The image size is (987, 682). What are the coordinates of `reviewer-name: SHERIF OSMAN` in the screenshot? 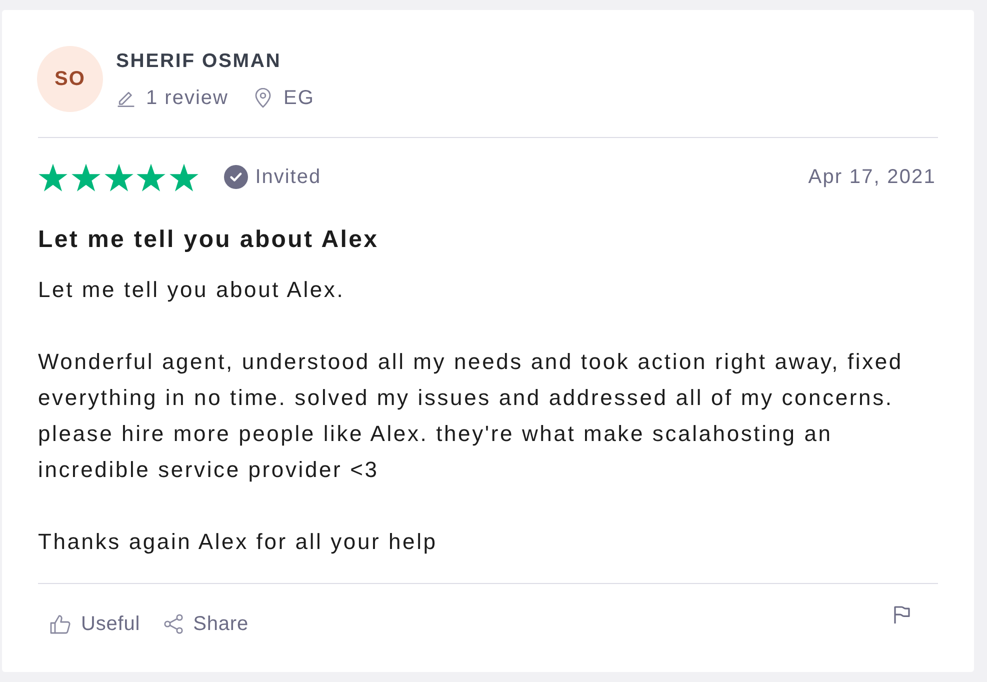 It's located at (199, 60).